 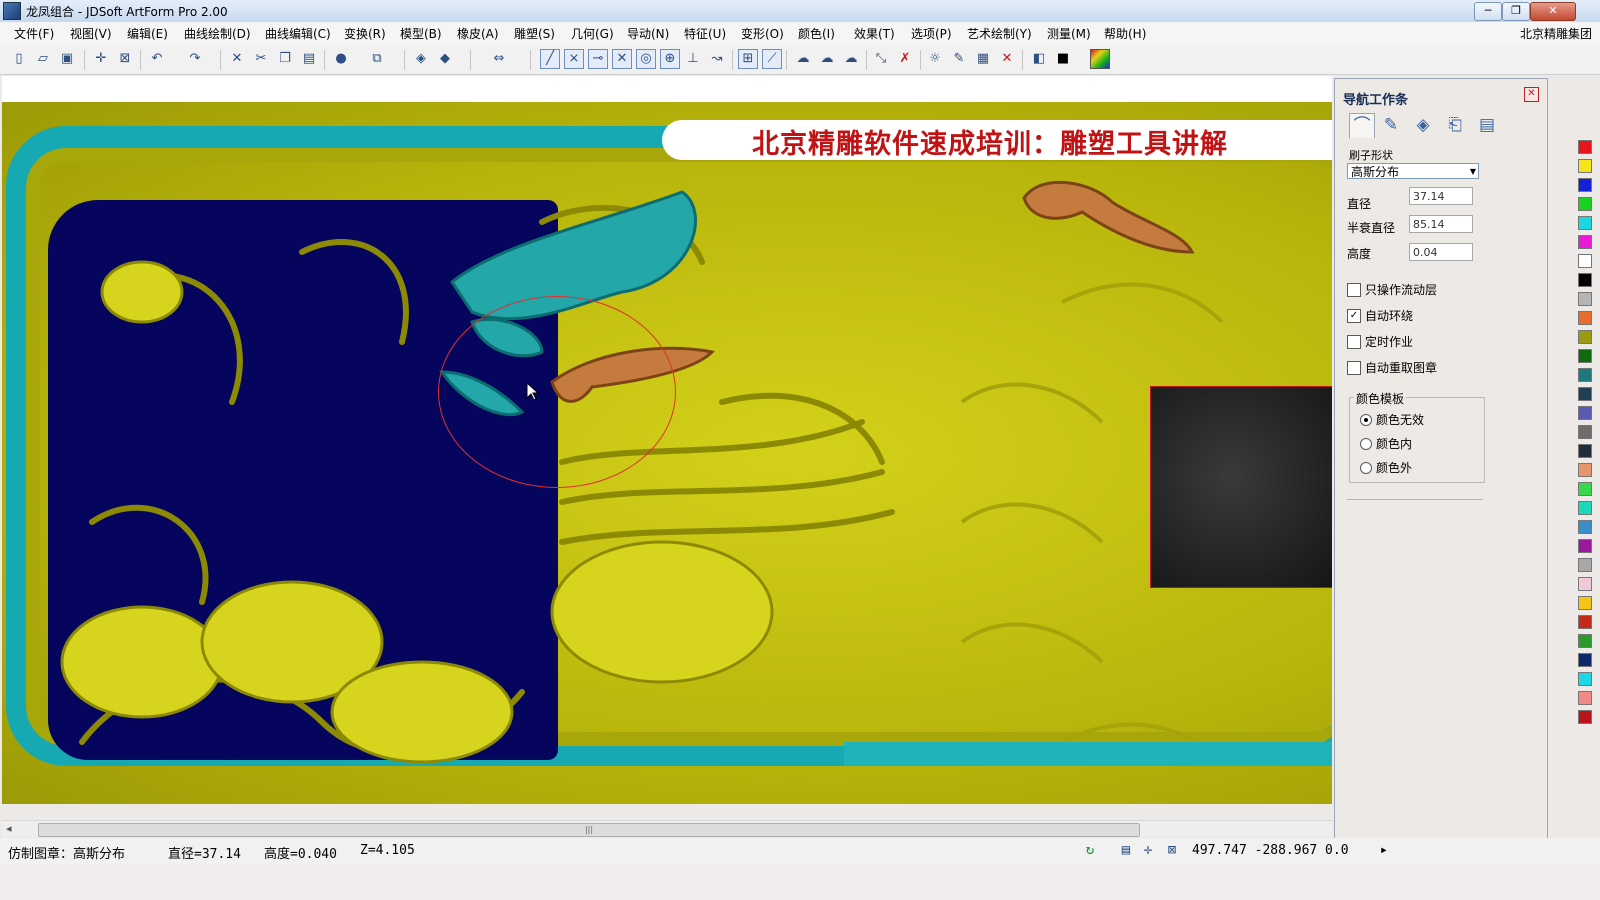 I want to click on brush-shape-select: 高斯分布 ▼, so click(x=1413, y=171).